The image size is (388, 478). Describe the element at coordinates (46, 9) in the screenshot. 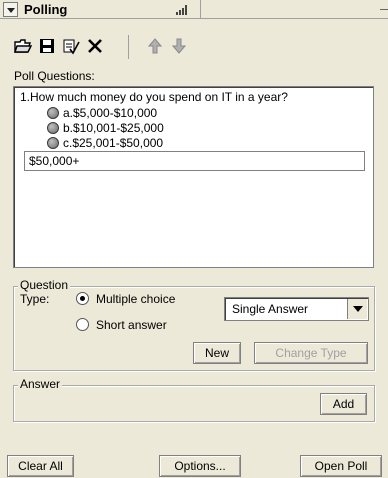

I see `panel-title: Polling` at that location.